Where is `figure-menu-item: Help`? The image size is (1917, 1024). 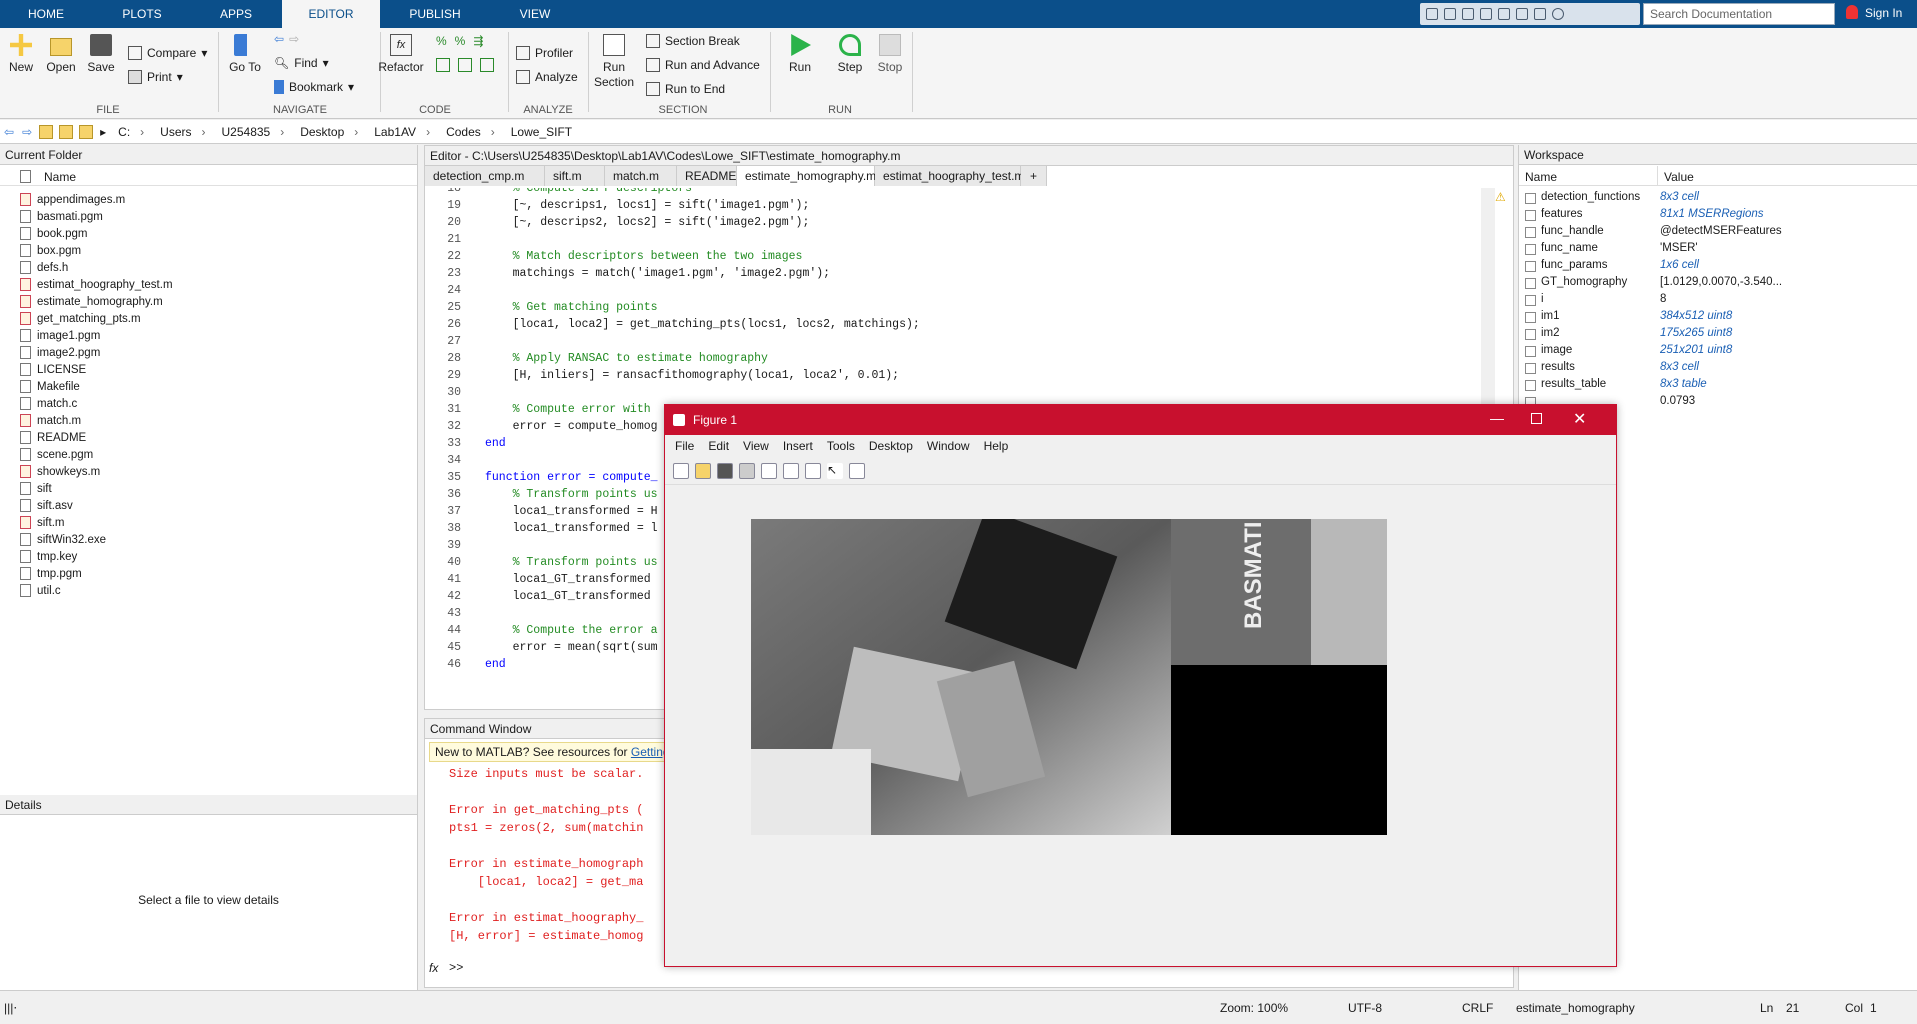 figure-menu-item: Help is located at coordinates (996, 447).